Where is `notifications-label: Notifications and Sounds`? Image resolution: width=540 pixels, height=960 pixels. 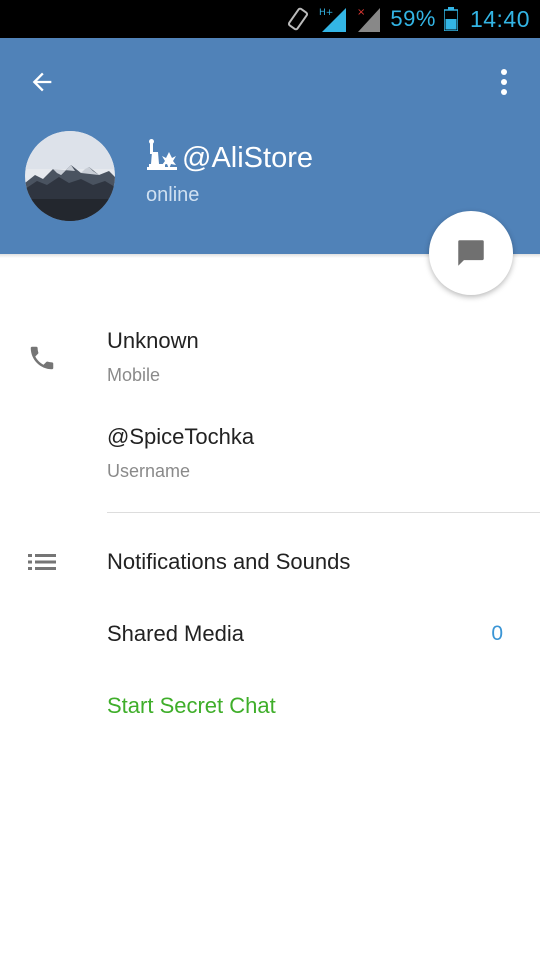
notifications-label: Notifications and Sounds is located at coordinates (229, 561).